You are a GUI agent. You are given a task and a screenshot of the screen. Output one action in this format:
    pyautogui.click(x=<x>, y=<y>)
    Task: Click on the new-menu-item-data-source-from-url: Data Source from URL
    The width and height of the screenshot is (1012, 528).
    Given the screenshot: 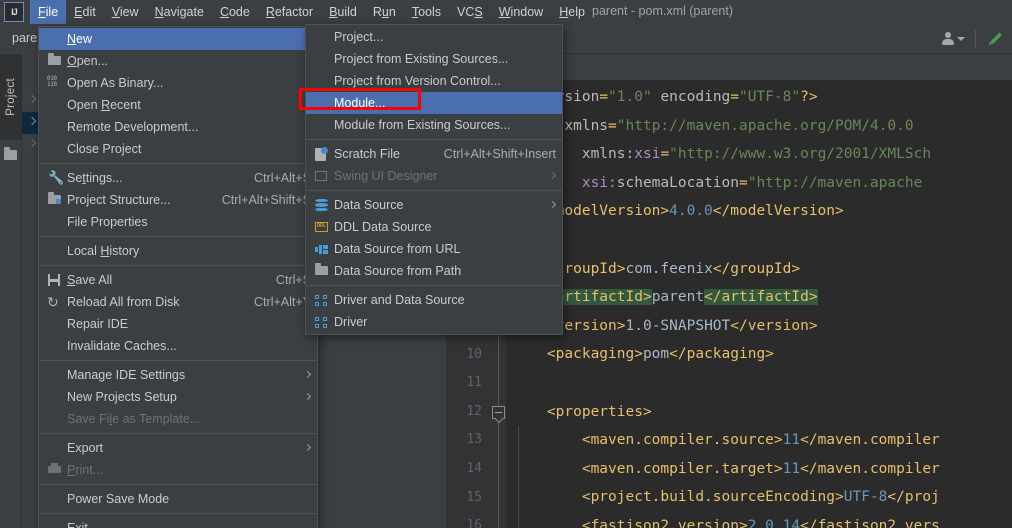 What is the action you would take?
    pyautogui.click(x=434, y=249)
    